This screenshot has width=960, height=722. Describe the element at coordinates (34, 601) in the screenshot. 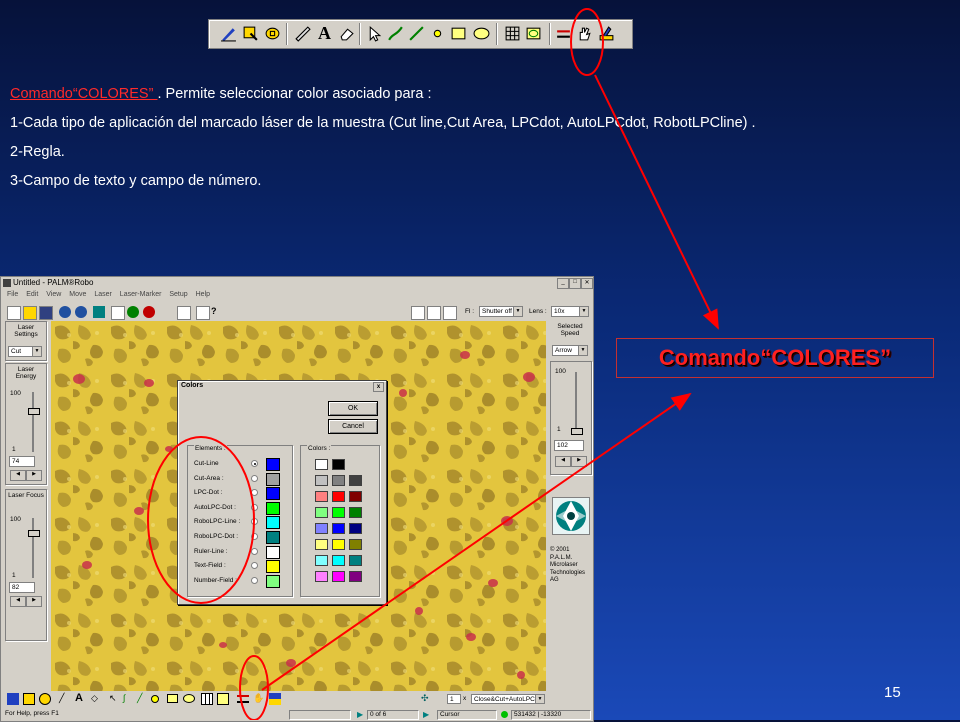

I see `focus-increase-button: ▶` at that location.